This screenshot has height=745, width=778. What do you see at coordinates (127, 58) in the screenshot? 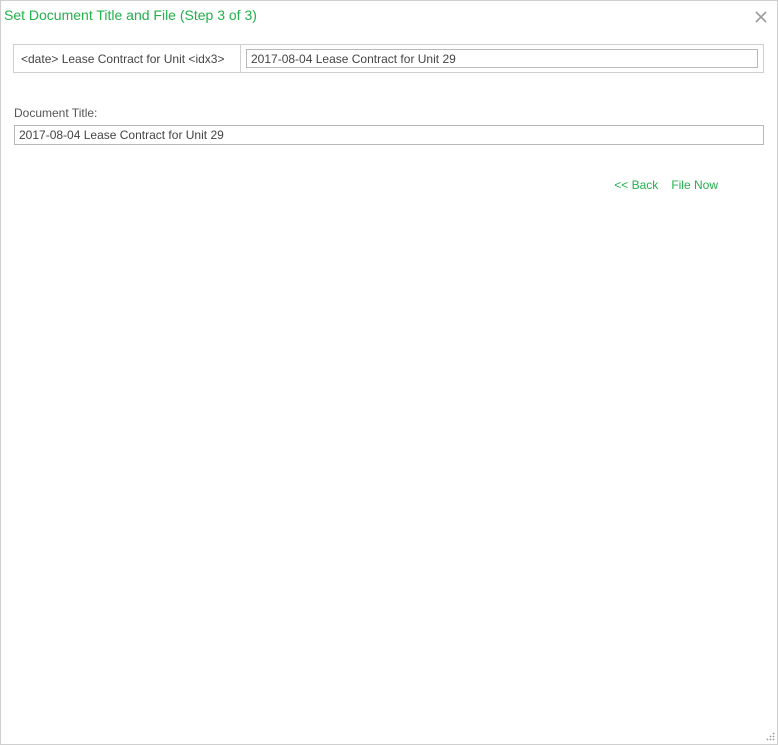
I see `title-pattern-label: <date> Lease Contract for Unit <idx3>` at bounding box center [127, 58].